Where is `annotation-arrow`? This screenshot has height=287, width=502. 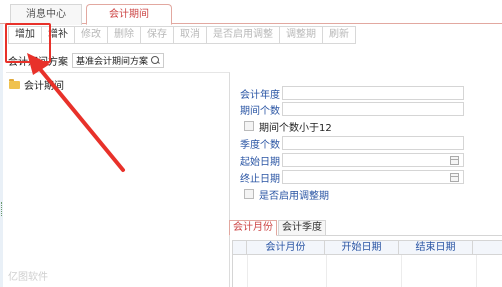
annotation-arrow is located at coordinates (76, 112).